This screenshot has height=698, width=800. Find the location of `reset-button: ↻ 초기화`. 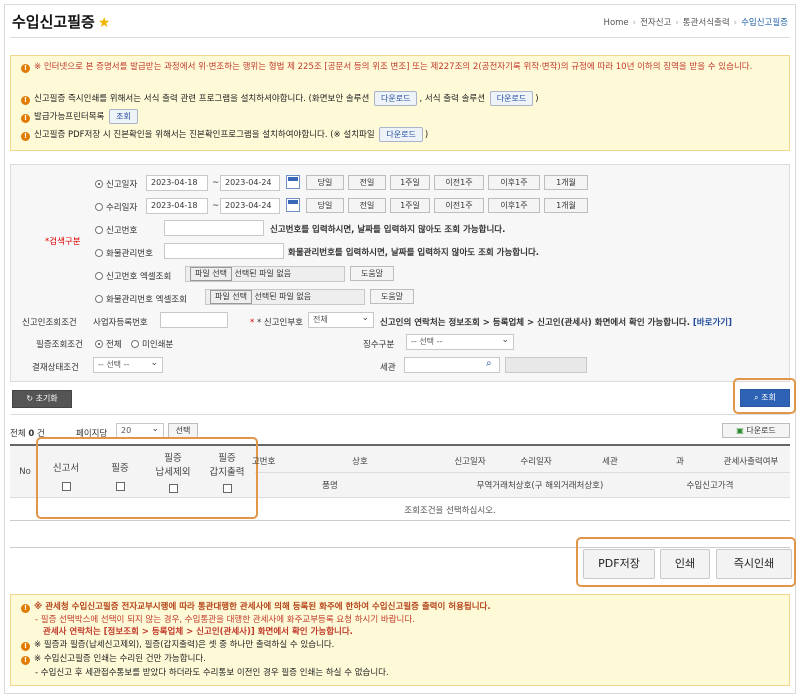

reset-button: ↻ 초기화 is located at coordinates (42, 399).